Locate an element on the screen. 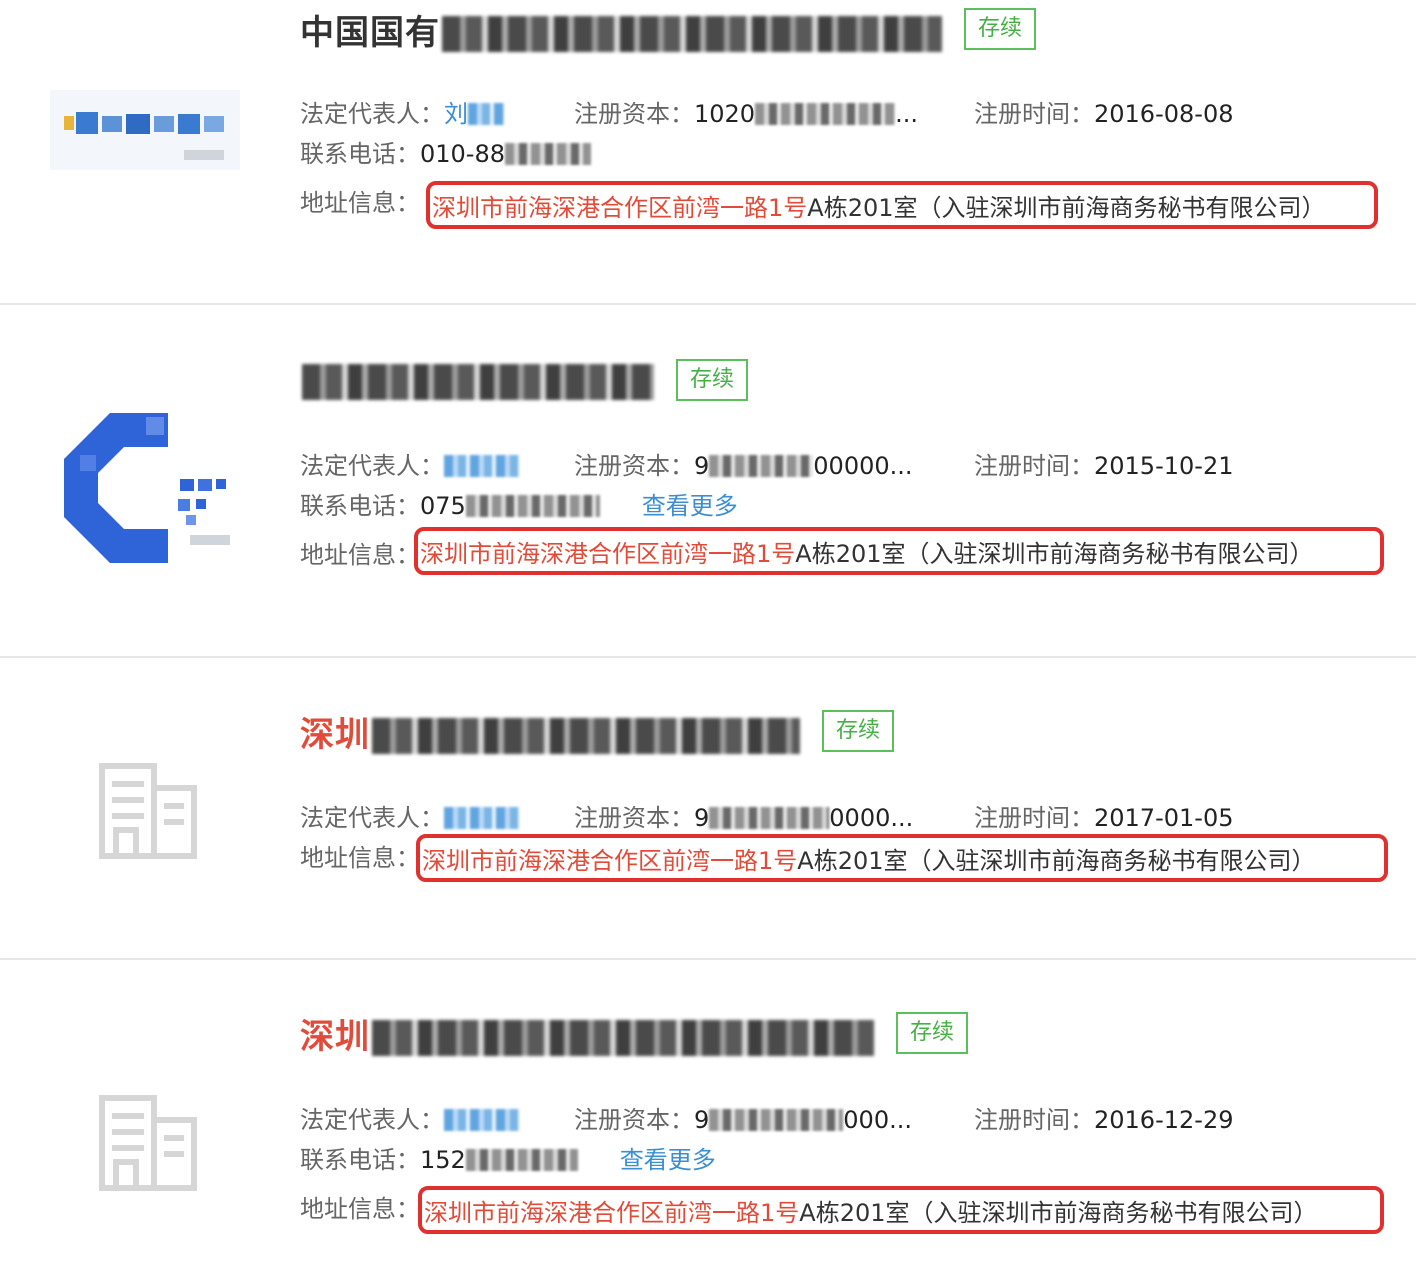  legal-rep-field: 法定代表人： 刘 is located at coordinates (402, 114).